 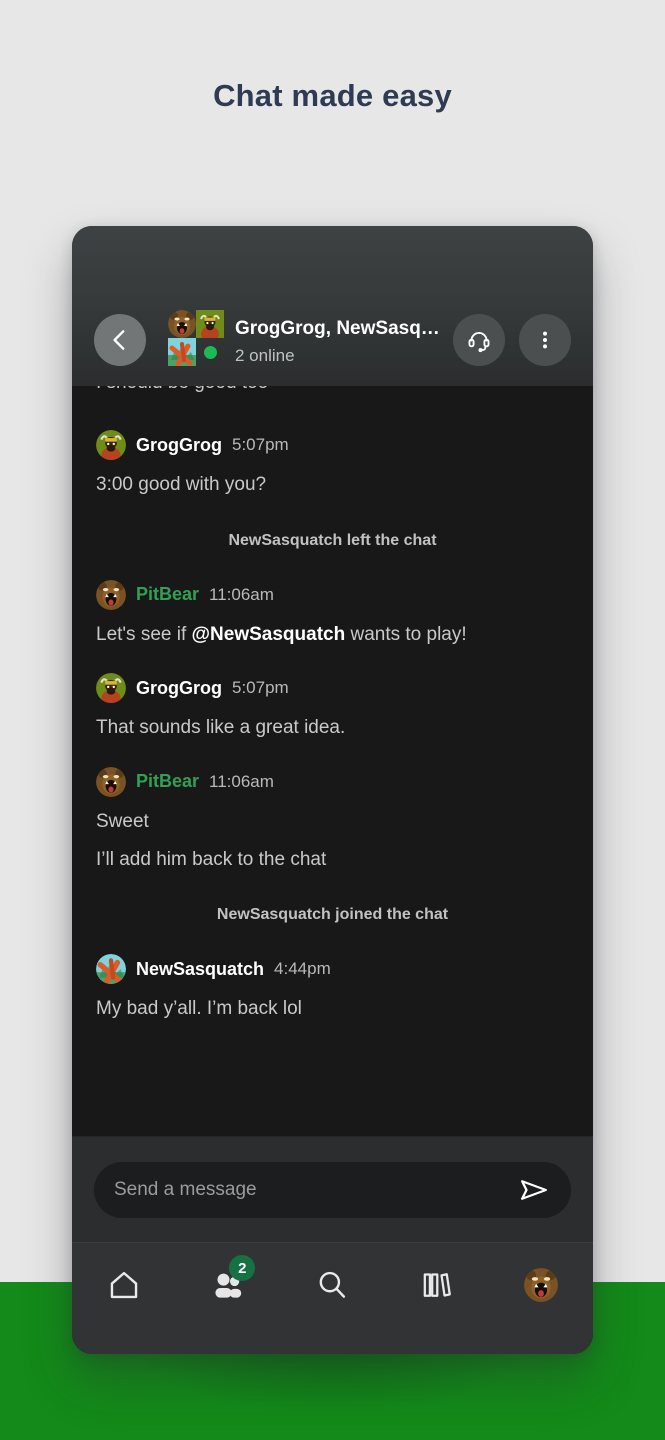 I want to click on search-icon, so click(x=333, y=1284).